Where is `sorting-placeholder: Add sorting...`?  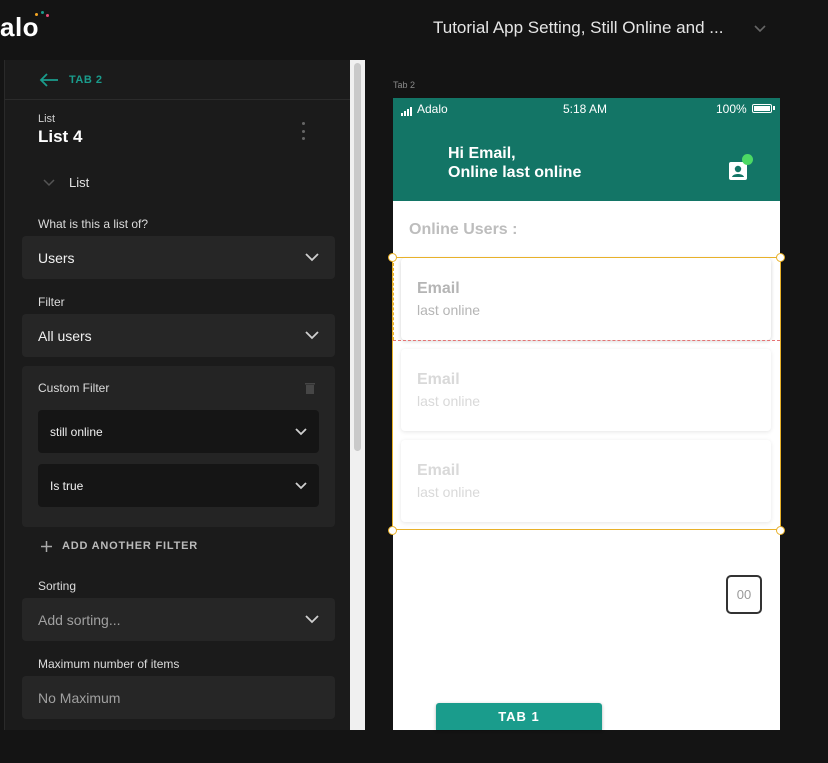
sorting-placeholder: Add sorting... is located at coordinates (79, 619).